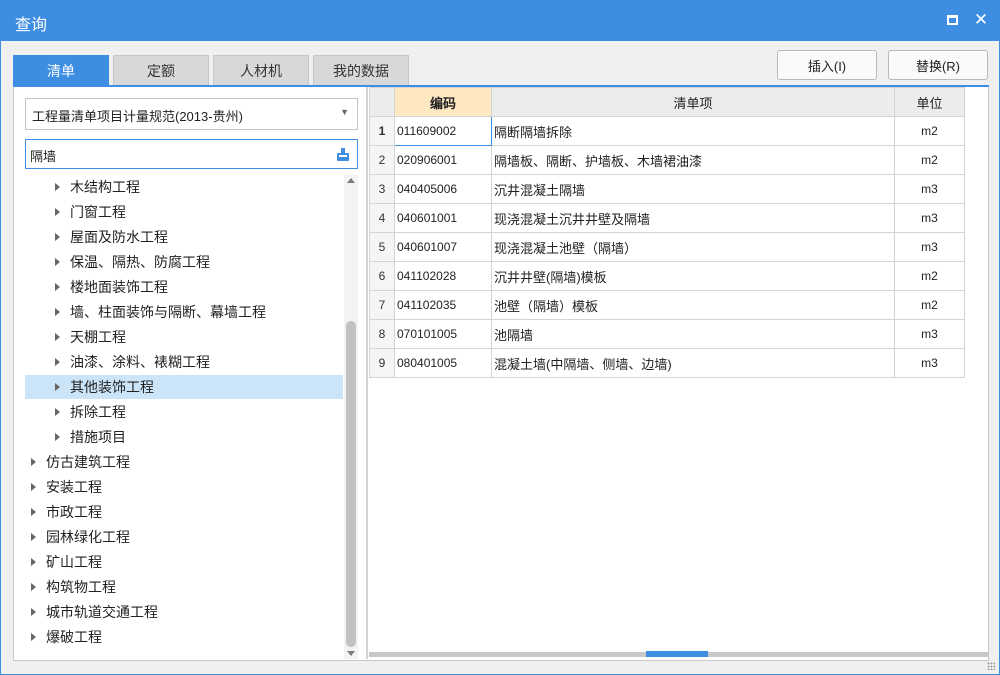 This screenshot has height=675, width=1000. I want to click on table-row: 5 040601007 现浇混凝土池壁（隔墙） m3, so click(667, 247).